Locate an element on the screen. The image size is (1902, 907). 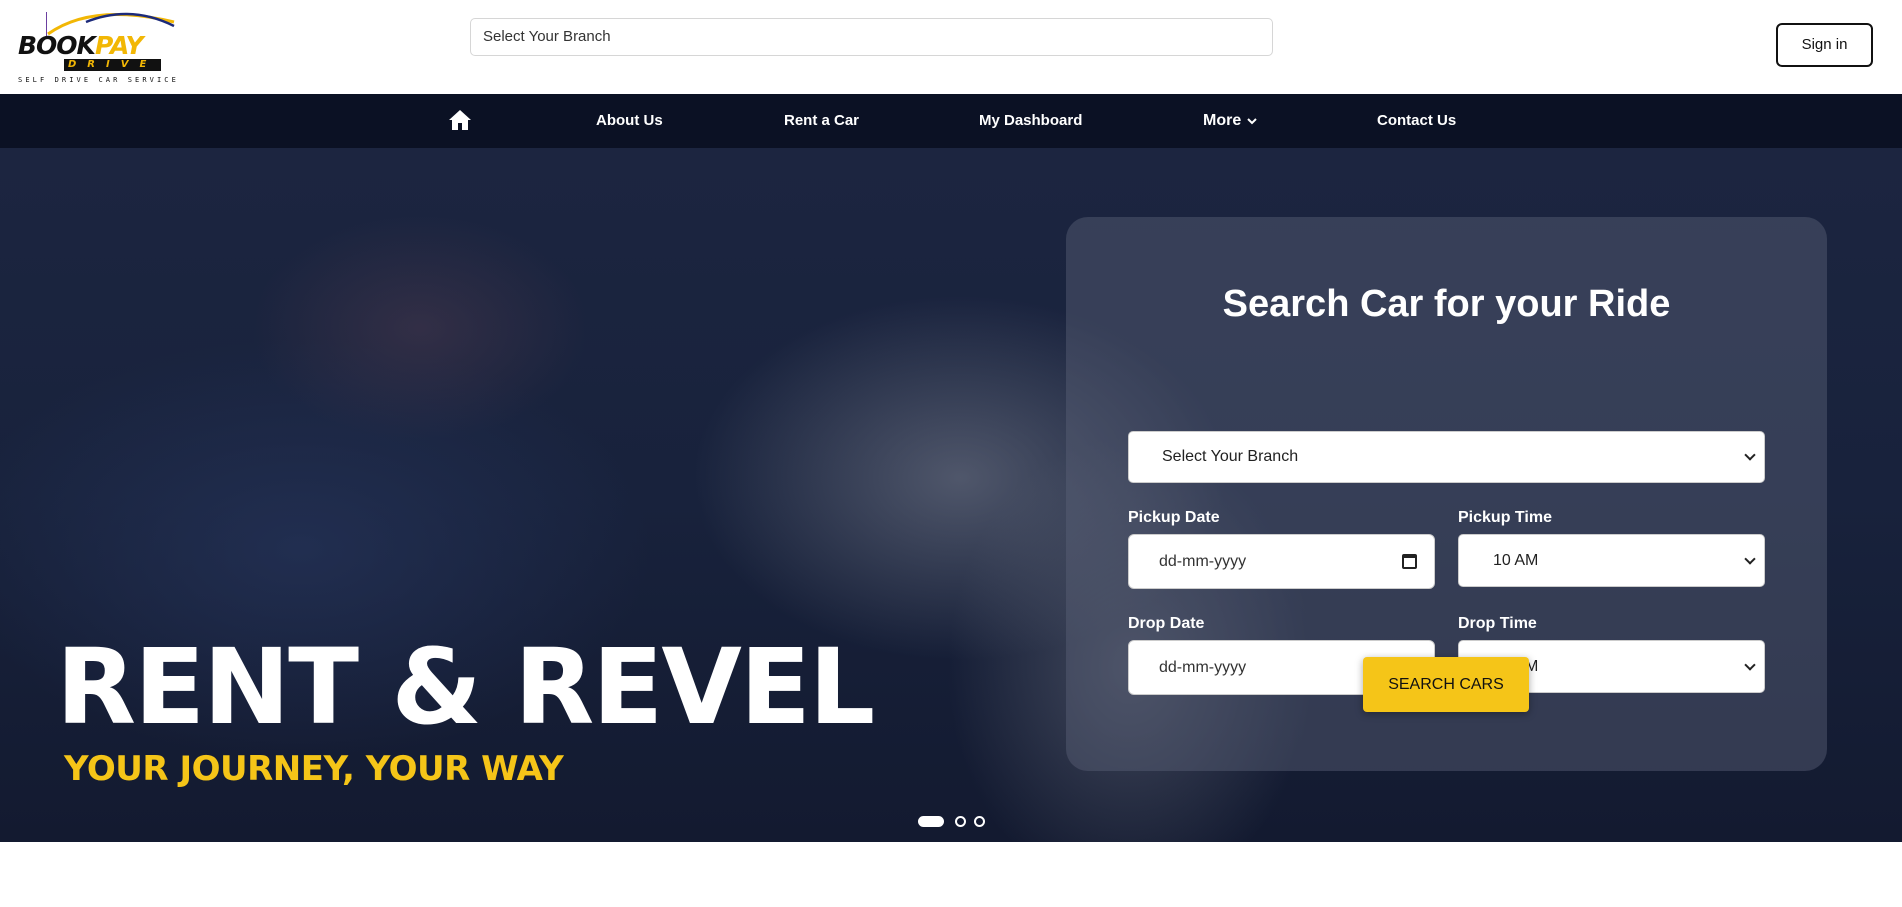
branch-select-value: Select Your Branch is located at coordinates (1230, 456).